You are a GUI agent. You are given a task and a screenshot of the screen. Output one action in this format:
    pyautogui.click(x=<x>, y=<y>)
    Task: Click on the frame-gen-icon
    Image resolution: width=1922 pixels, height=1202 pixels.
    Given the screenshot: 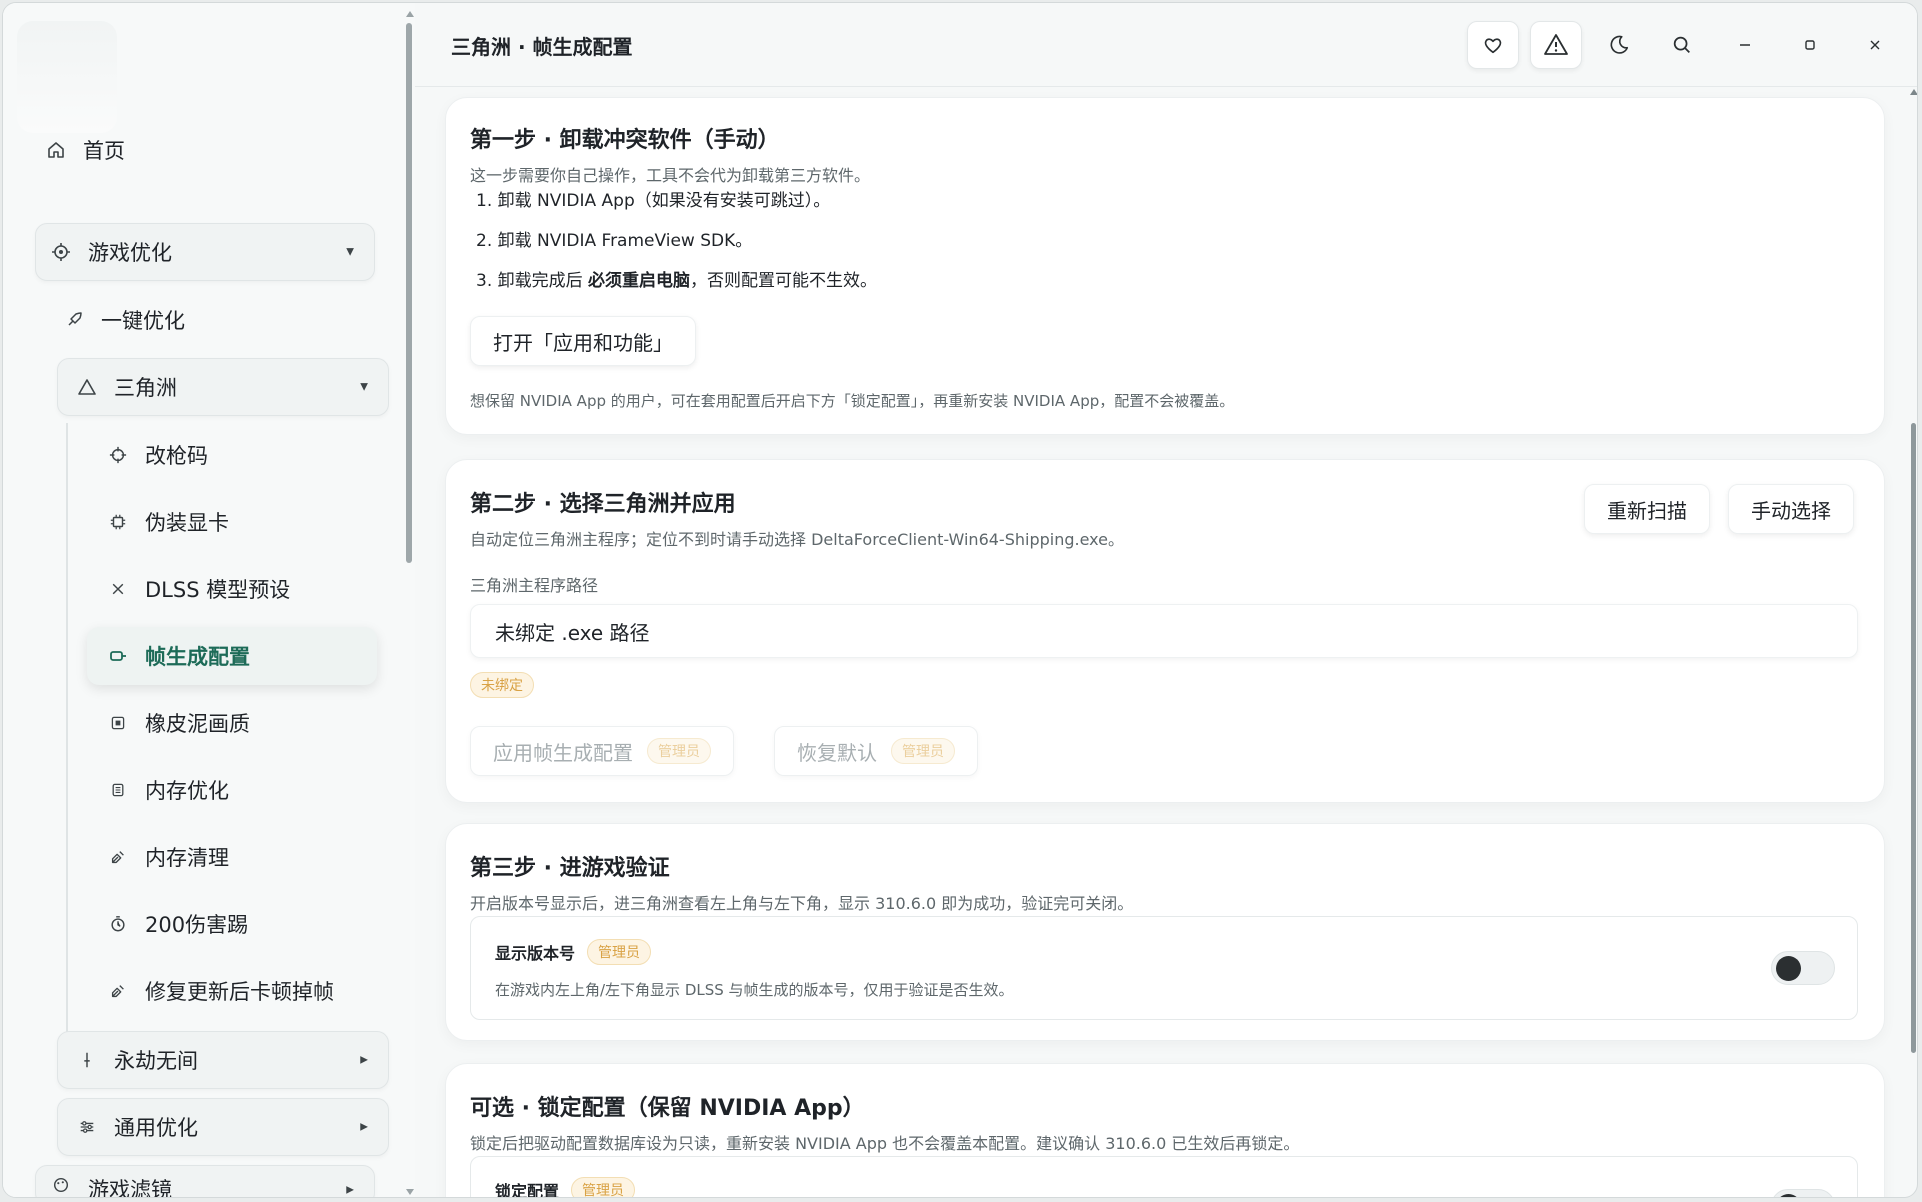 What is the action you would take?
    pyautogui.click(x=118, y=656)
    